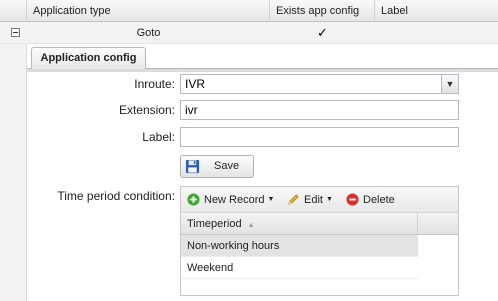 This screenshot has height=301, width=498. What do you see at coordinates (88, 58) in the screenshot?
I see `tab-application-config: Application config` at bounding box center [88, 58].